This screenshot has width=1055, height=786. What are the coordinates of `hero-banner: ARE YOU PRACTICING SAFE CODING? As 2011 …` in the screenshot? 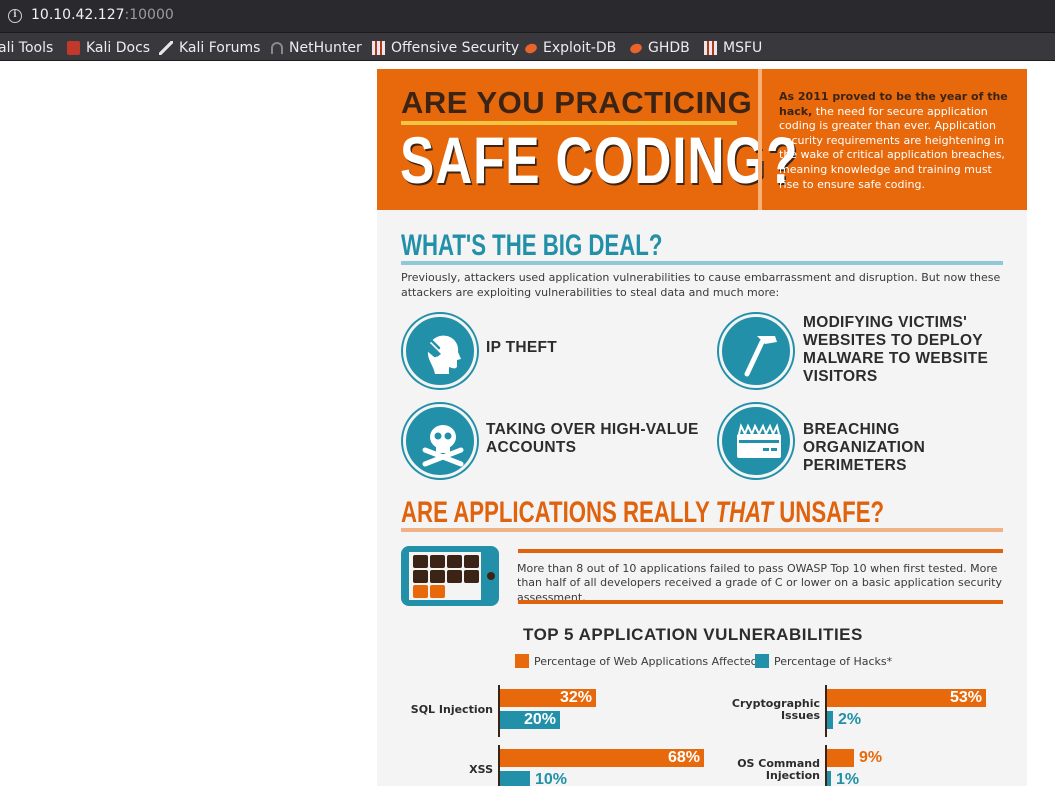 It's located at (702, 139).